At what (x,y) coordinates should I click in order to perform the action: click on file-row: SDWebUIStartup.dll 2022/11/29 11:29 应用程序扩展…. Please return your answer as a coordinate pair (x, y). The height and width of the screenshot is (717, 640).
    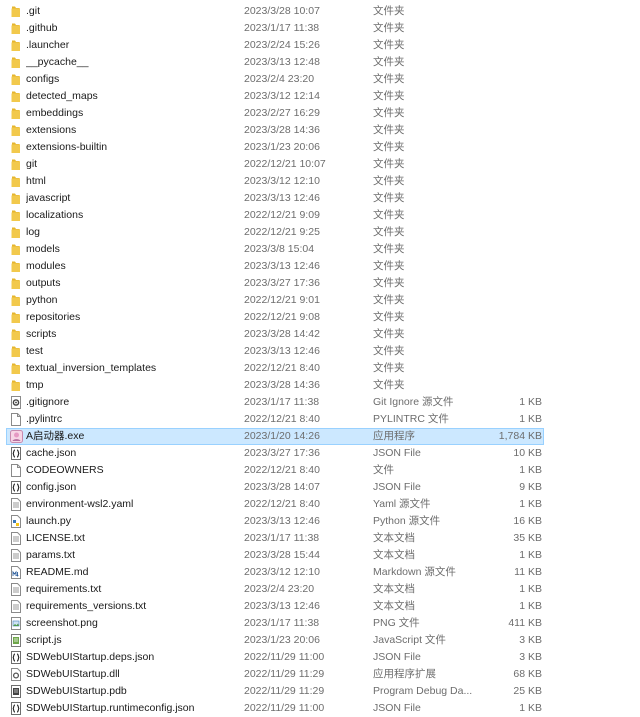
    Looking at the image, I should click on (320, 674).